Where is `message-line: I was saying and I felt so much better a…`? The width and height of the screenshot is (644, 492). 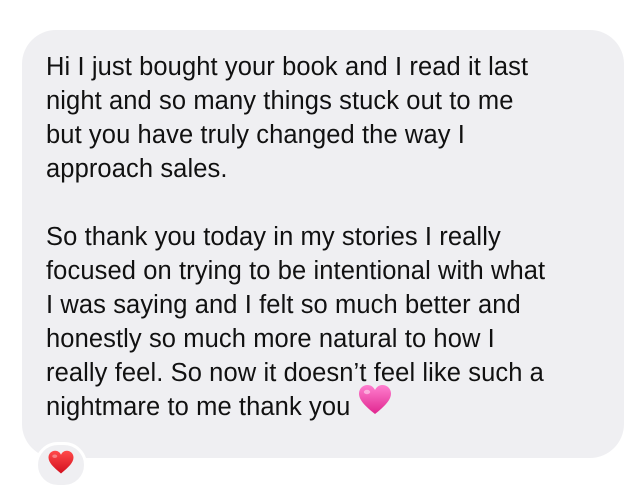
message-line: I was saying and I felt so much better a… is located at coordinates (283, 305).